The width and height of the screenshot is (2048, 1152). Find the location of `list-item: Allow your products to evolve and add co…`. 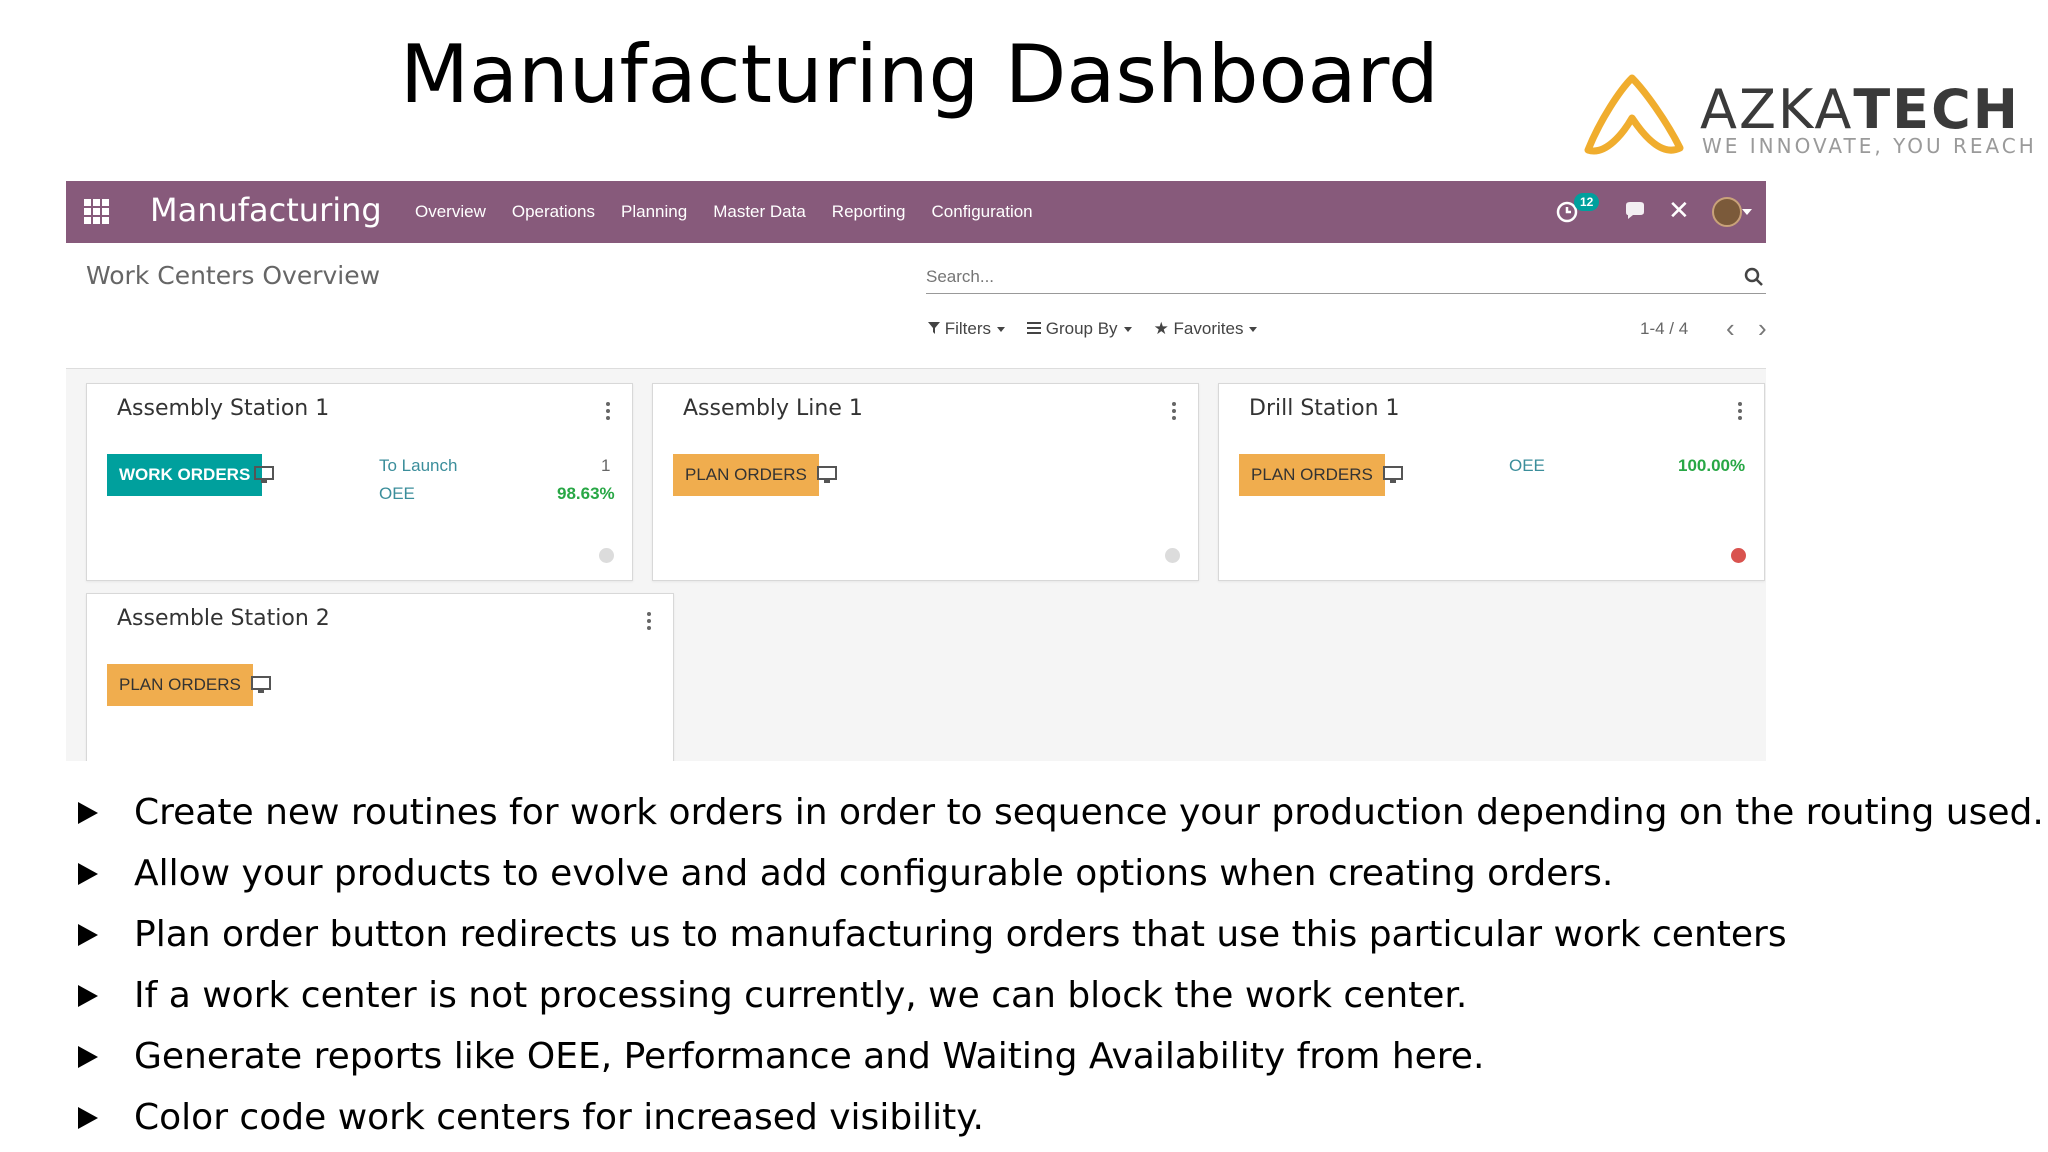

list-item: Allow your products to evolve and add co… is located at coordinates (1048, 877).